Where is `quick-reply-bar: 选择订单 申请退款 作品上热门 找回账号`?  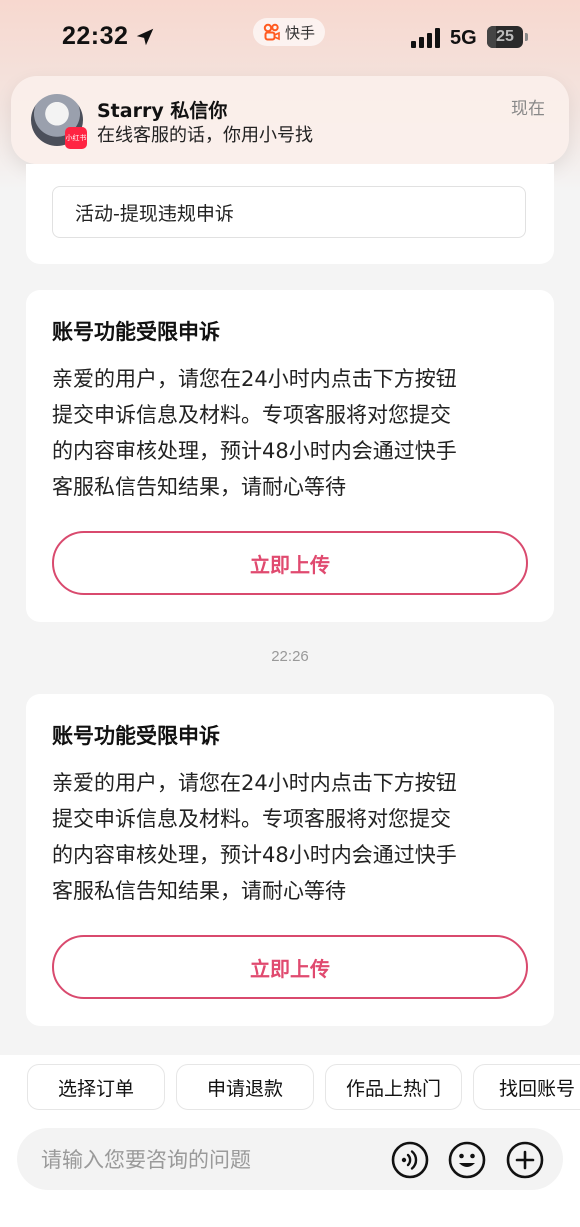 quick-reply-bar: 选择订单 申请退款 作品上热门 找回账号 is located at coordinates (290, 1089).